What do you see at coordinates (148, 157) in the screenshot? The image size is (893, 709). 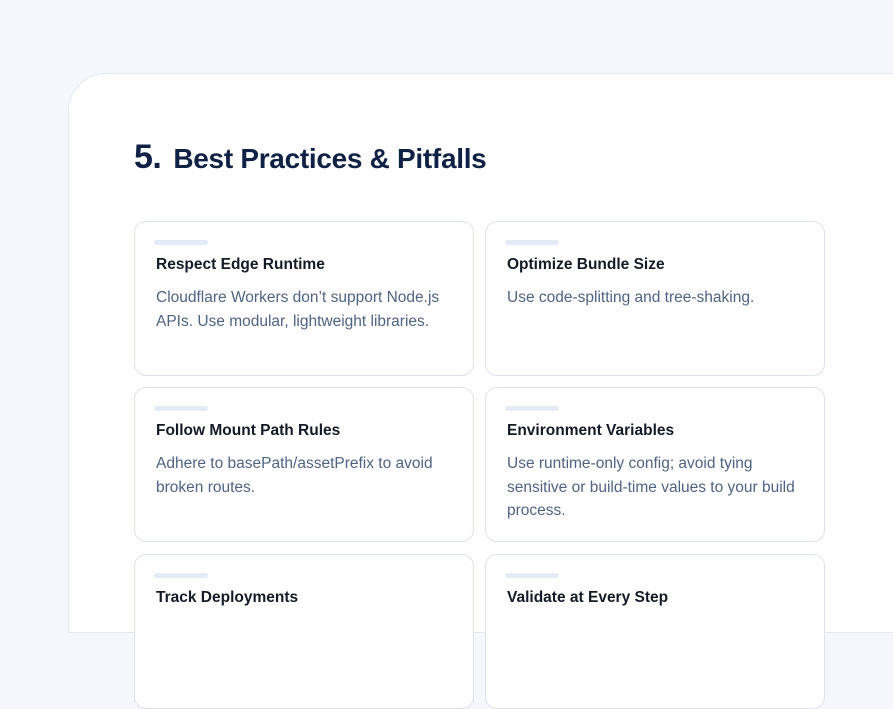 I see `section-number: 5.` at bounding box center [148, 157].